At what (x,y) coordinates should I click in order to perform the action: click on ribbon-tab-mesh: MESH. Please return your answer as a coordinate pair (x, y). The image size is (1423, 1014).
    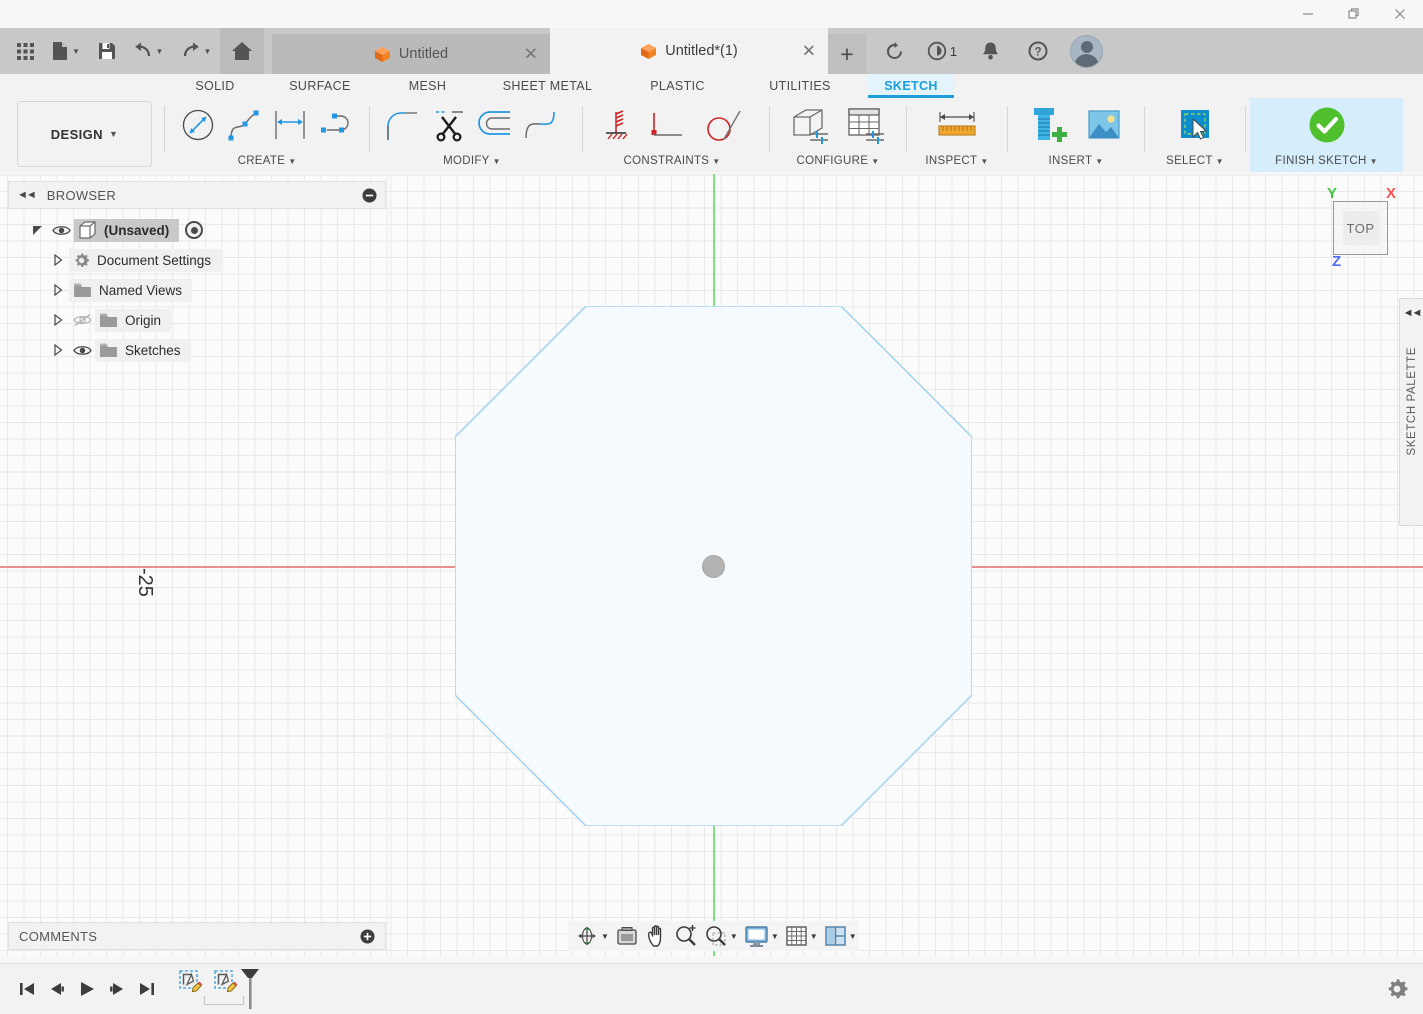
    Looking at the image, I should click on (427, 86).